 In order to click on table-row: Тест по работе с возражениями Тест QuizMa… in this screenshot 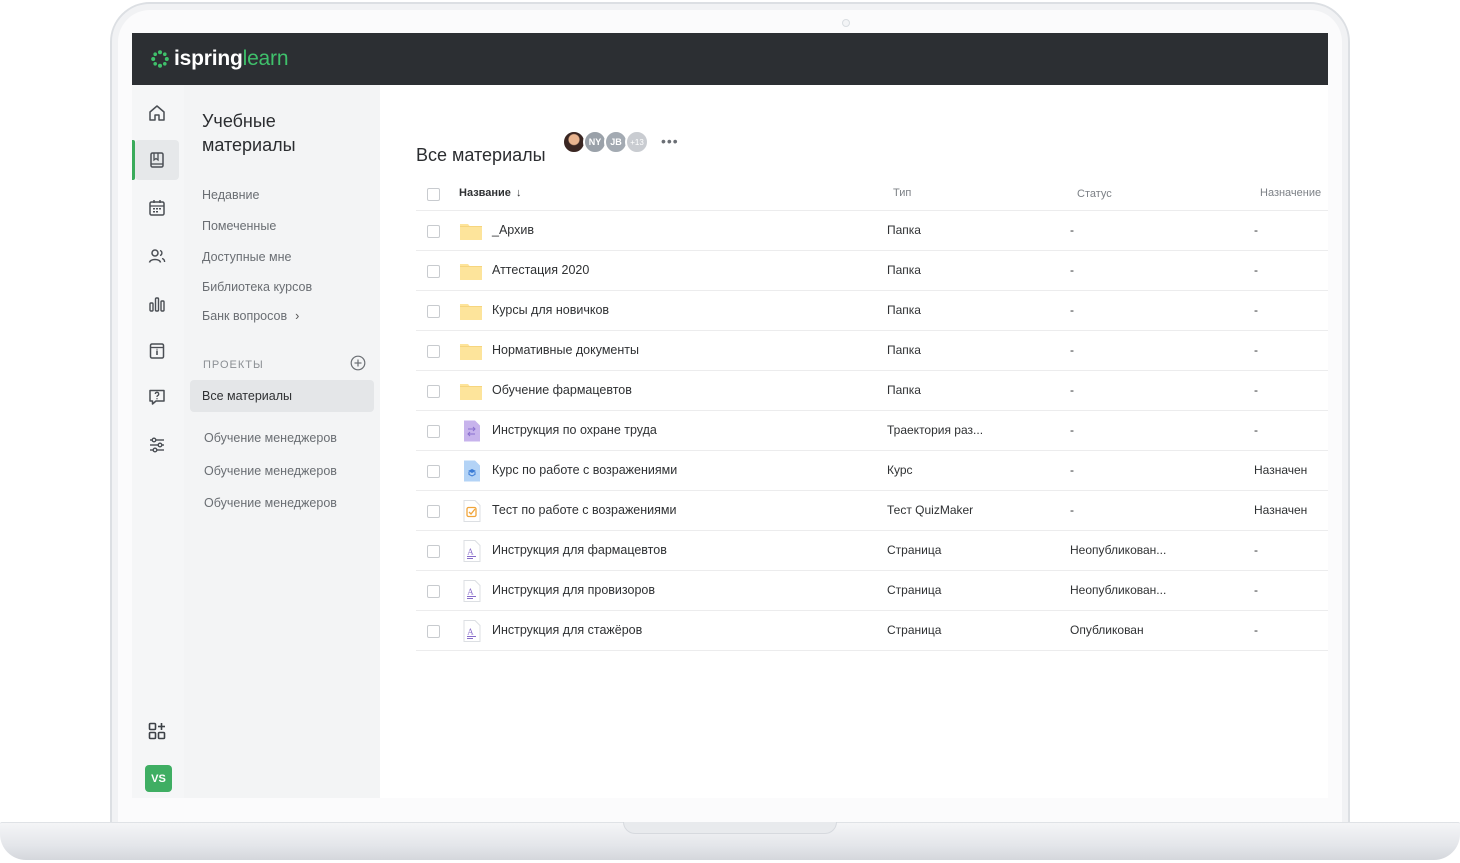, I will do `click(872, 511)`.